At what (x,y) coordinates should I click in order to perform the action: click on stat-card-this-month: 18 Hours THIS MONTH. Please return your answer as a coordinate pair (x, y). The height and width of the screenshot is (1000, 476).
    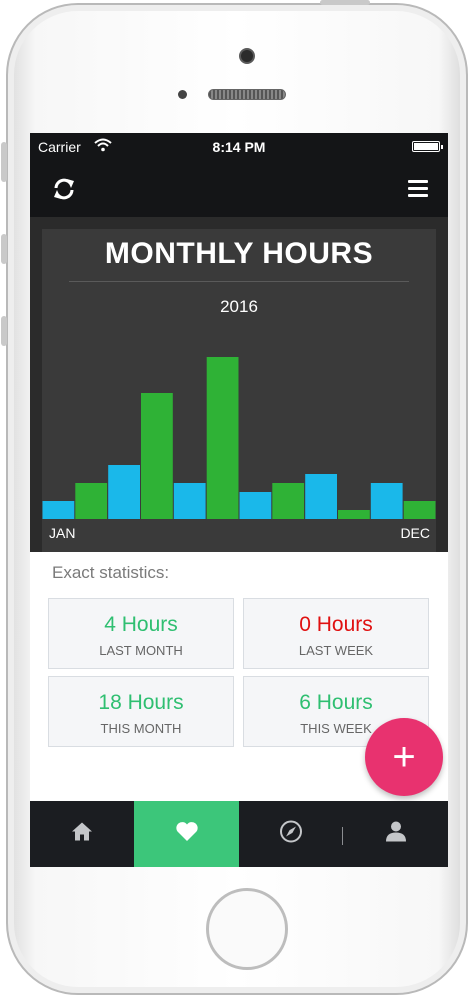
    Looking at the image, I should click on (141, 711).